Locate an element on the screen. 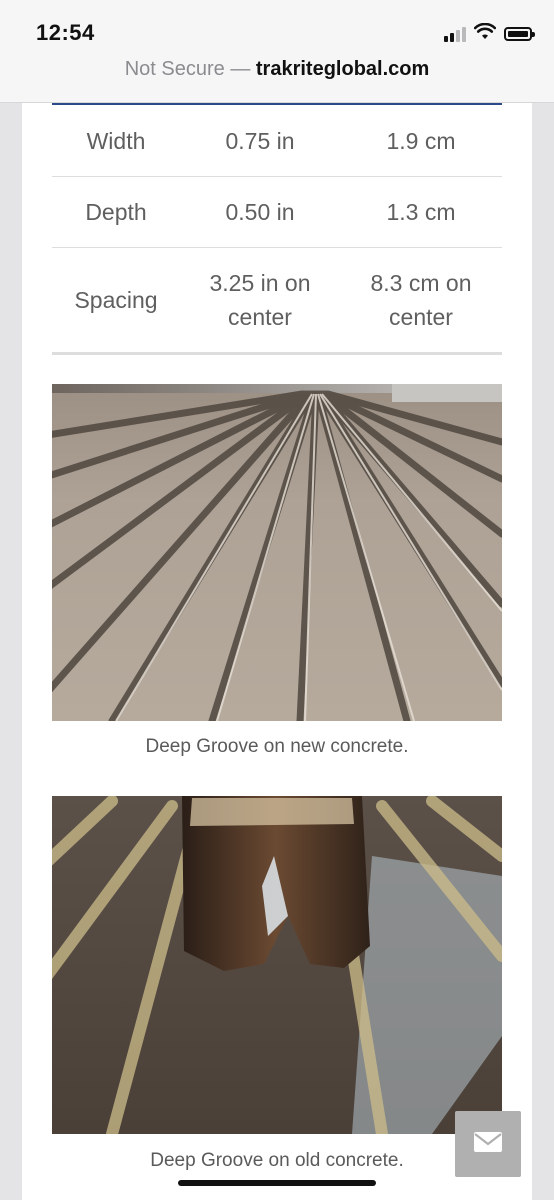 This screenshot has height=1200, width=554. row-label: Depth is located at coordinates (116, 212).